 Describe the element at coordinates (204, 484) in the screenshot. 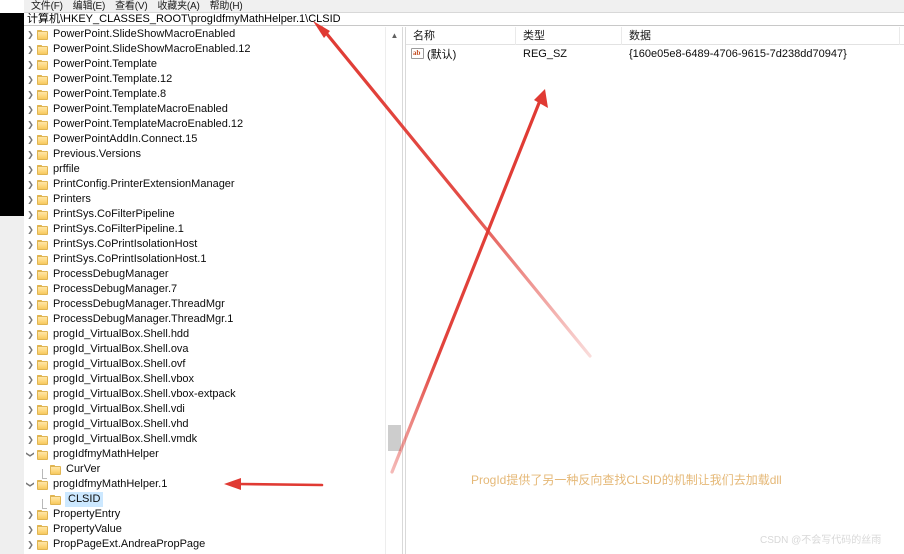

I see `tree-item-progidfmymathhelper.1: ❯ progIdfmyMathHelper.1` at that location.